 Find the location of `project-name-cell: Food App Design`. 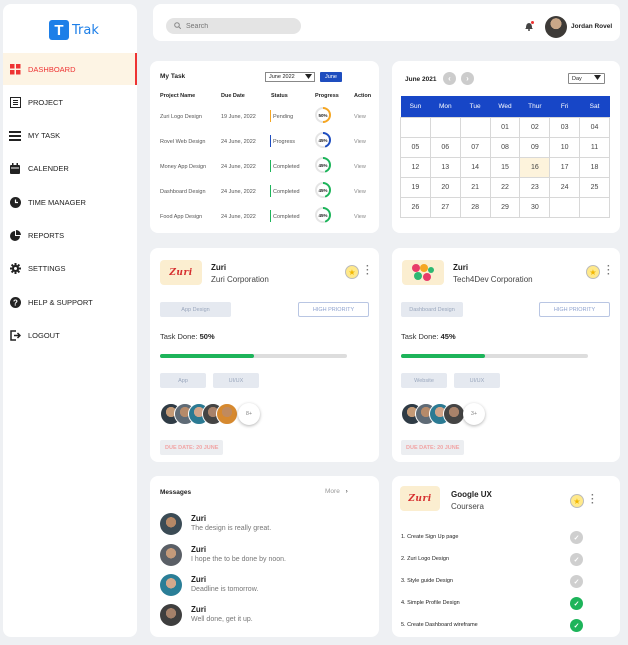

project-name-cell: Food App Design is located at coordinates (181, 217).